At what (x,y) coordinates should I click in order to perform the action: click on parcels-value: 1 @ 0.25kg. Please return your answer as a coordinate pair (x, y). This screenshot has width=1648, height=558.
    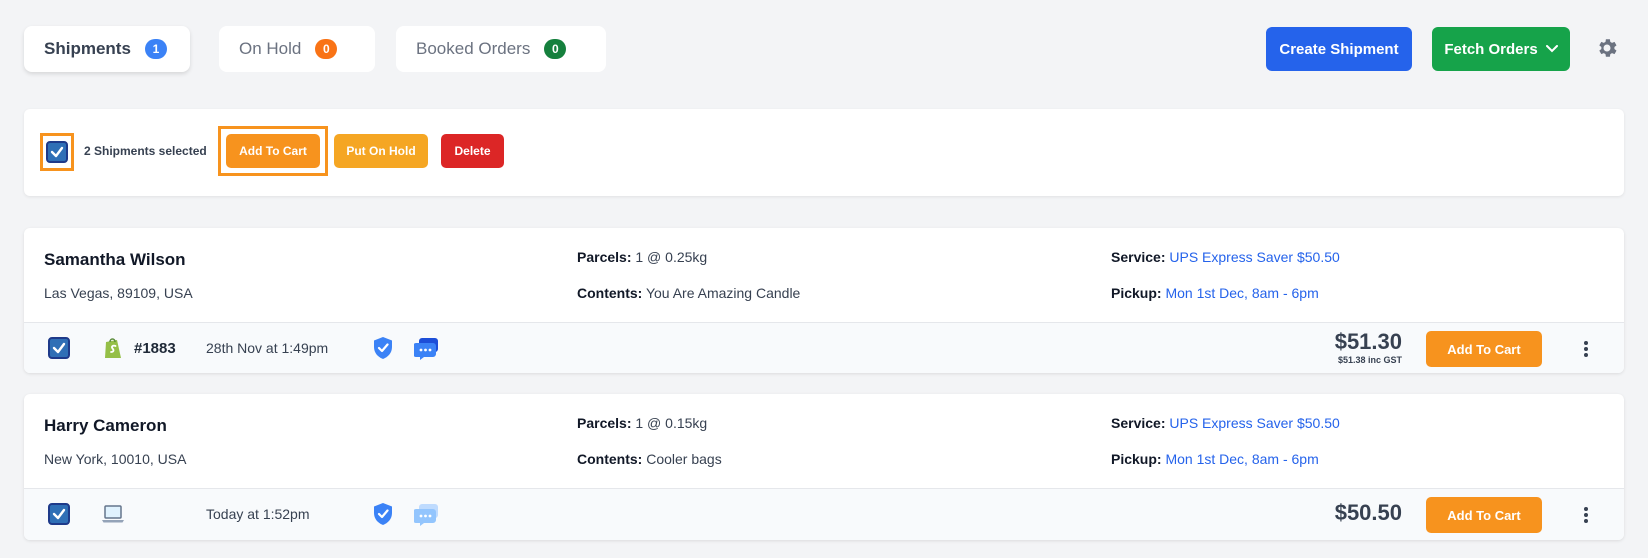
    Looking at the image, I should click on (671, 257).